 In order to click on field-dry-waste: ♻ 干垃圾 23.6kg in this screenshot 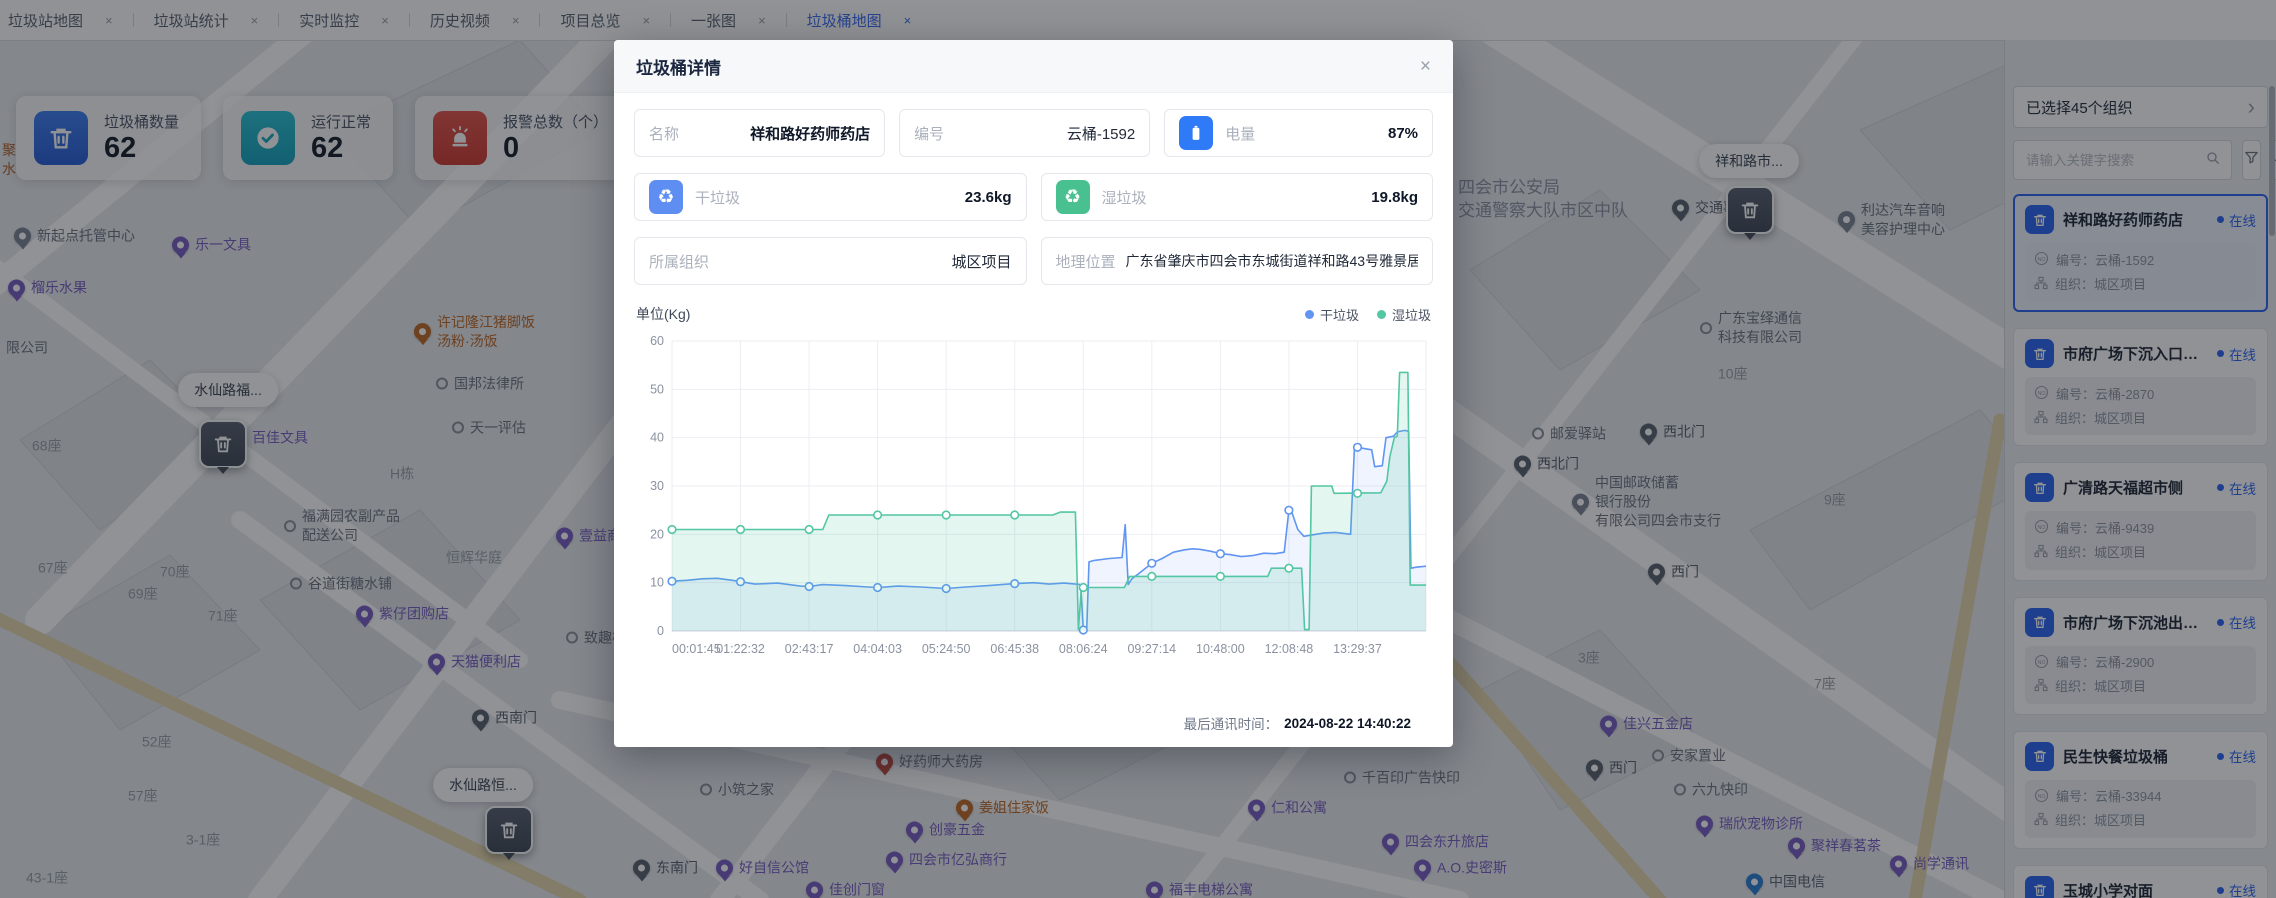, I will do `click(830, 197)`.